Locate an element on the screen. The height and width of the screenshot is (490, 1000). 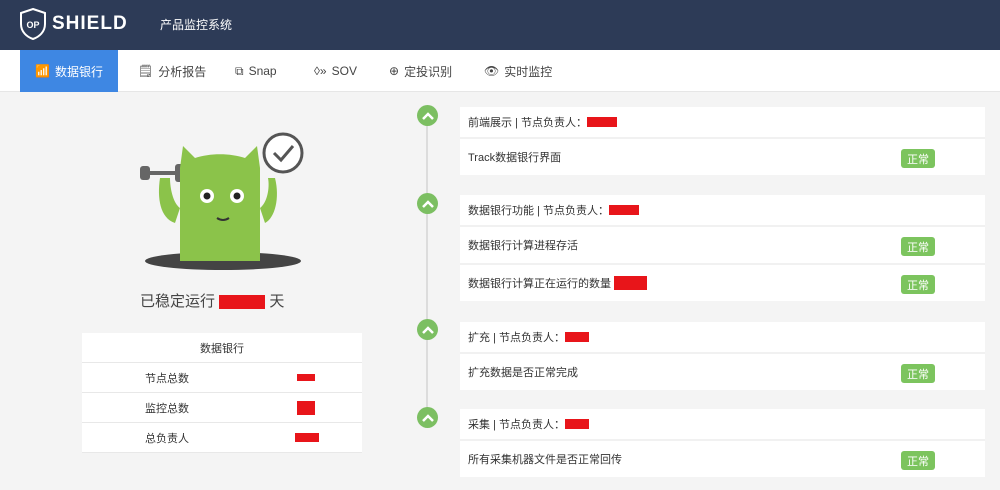
shield-logo-icon: OP is located at coordinates (33, 24).